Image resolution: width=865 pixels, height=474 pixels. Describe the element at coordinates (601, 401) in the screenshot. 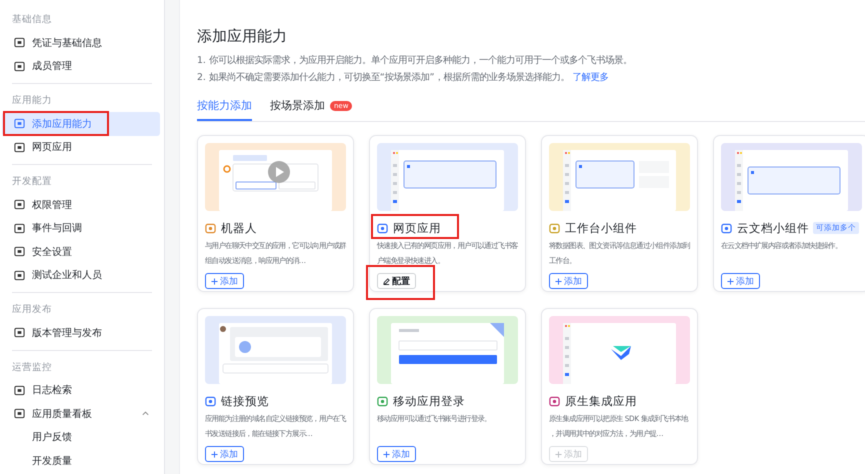

I see `card-title: 原生集成应用` at that location.